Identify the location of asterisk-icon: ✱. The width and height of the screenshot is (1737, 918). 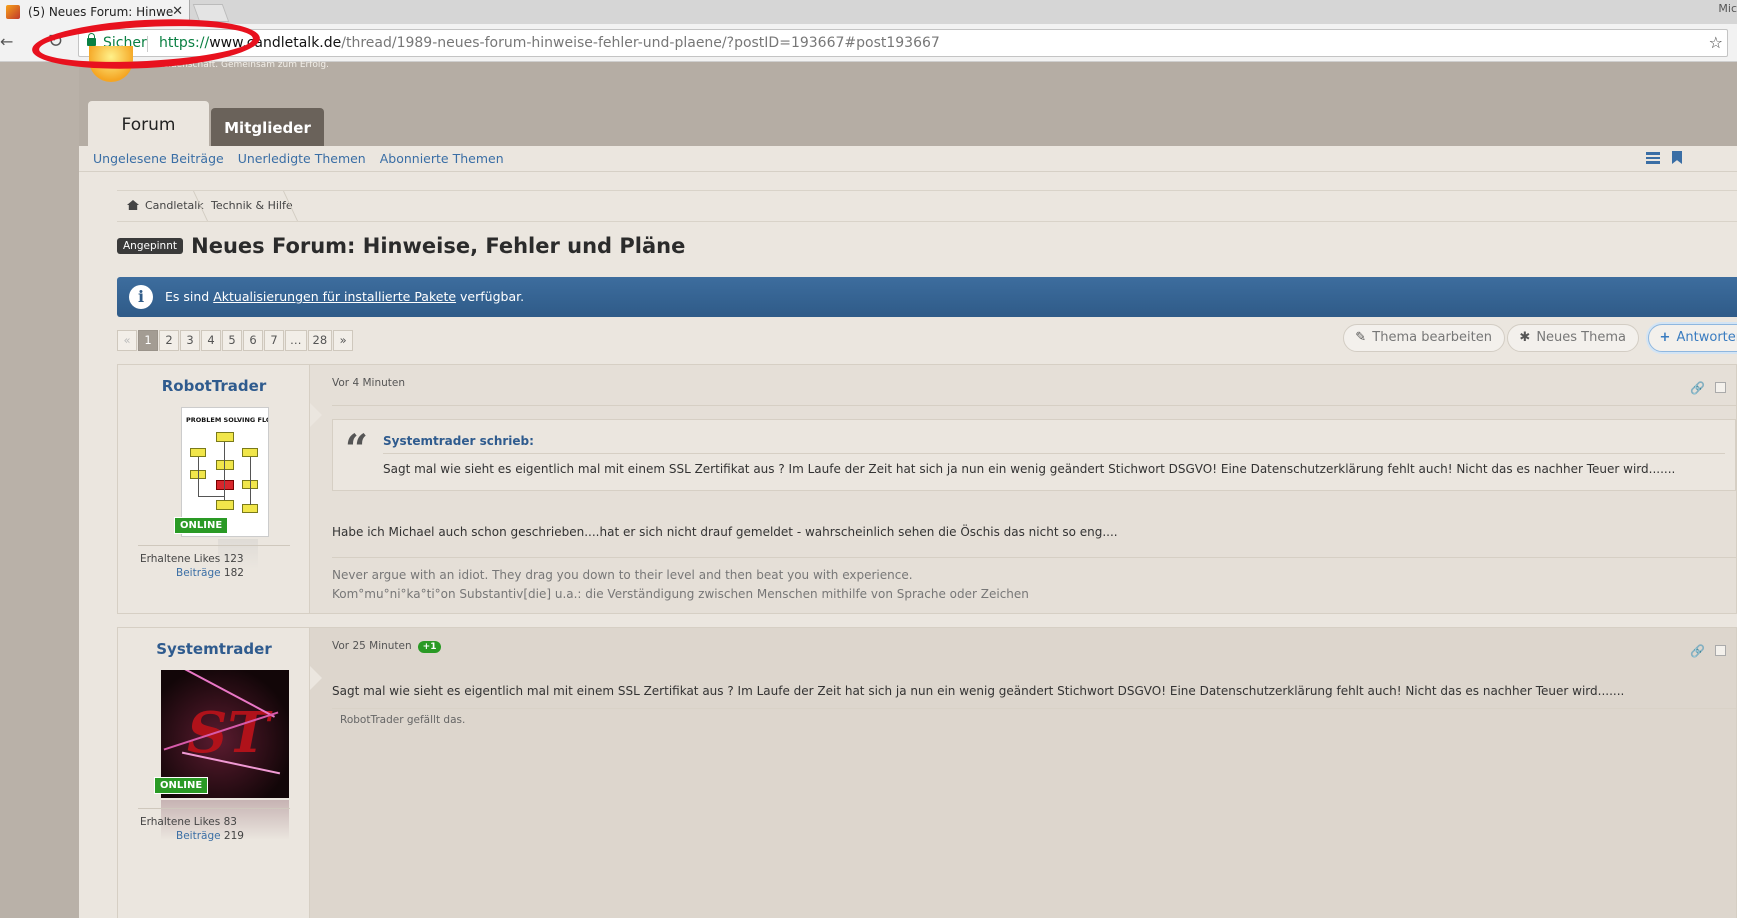
(1525, 337).